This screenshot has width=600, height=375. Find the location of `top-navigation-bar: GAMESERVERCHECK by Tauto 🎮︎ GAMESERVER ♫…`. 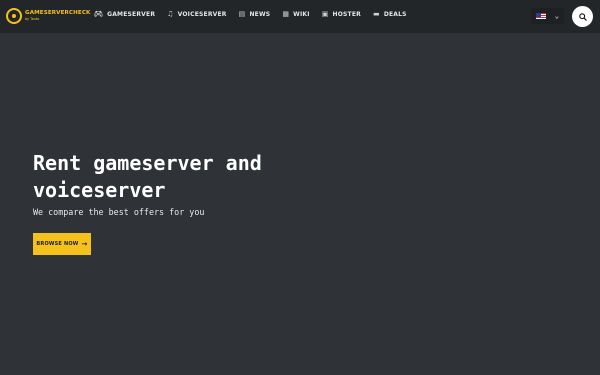

top-navigation-bar: GAMESERVERCHECK by Tauto 🎮︎ GAMESERVER ♫… is located at coordinates (300, 16).